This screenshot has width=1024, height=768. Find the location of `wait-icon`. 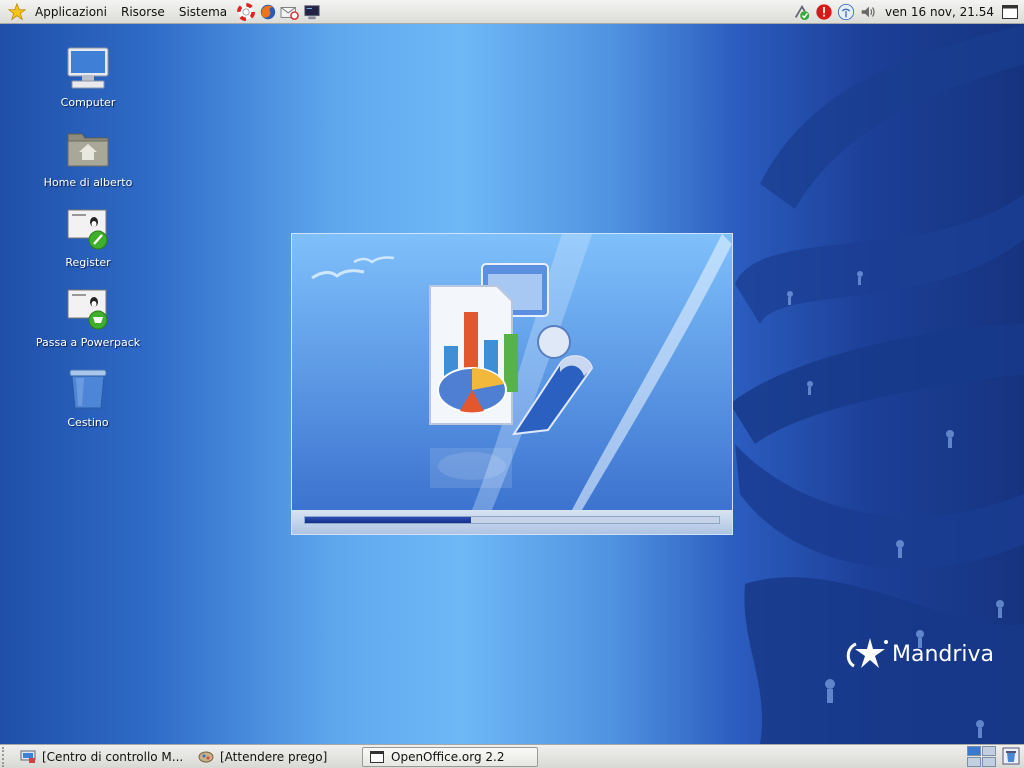

wait-icon is located at coordinates (206, 756).